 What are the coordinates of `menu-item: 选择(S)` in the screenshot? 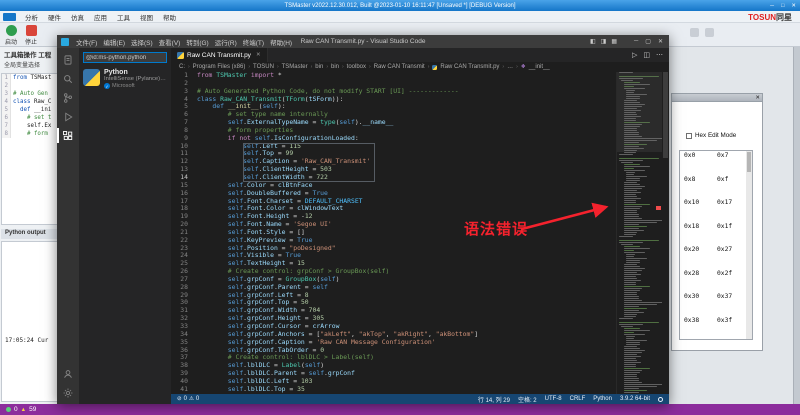 It's located at (142, 42).